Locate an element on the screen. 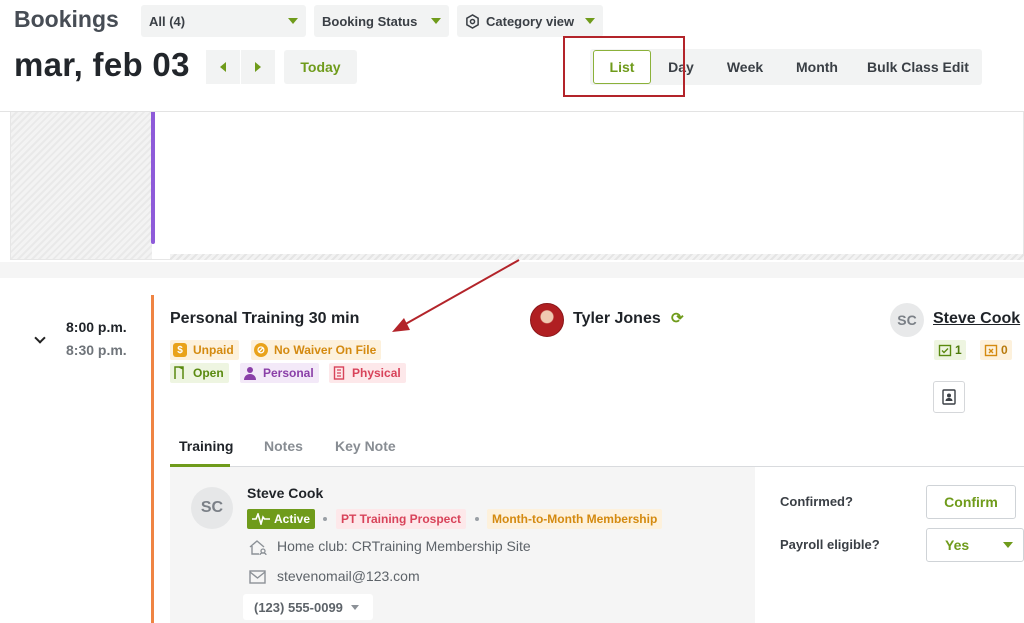 The image size is (1024, 623). arrow-right-icon is located at coordinates (258, 67).